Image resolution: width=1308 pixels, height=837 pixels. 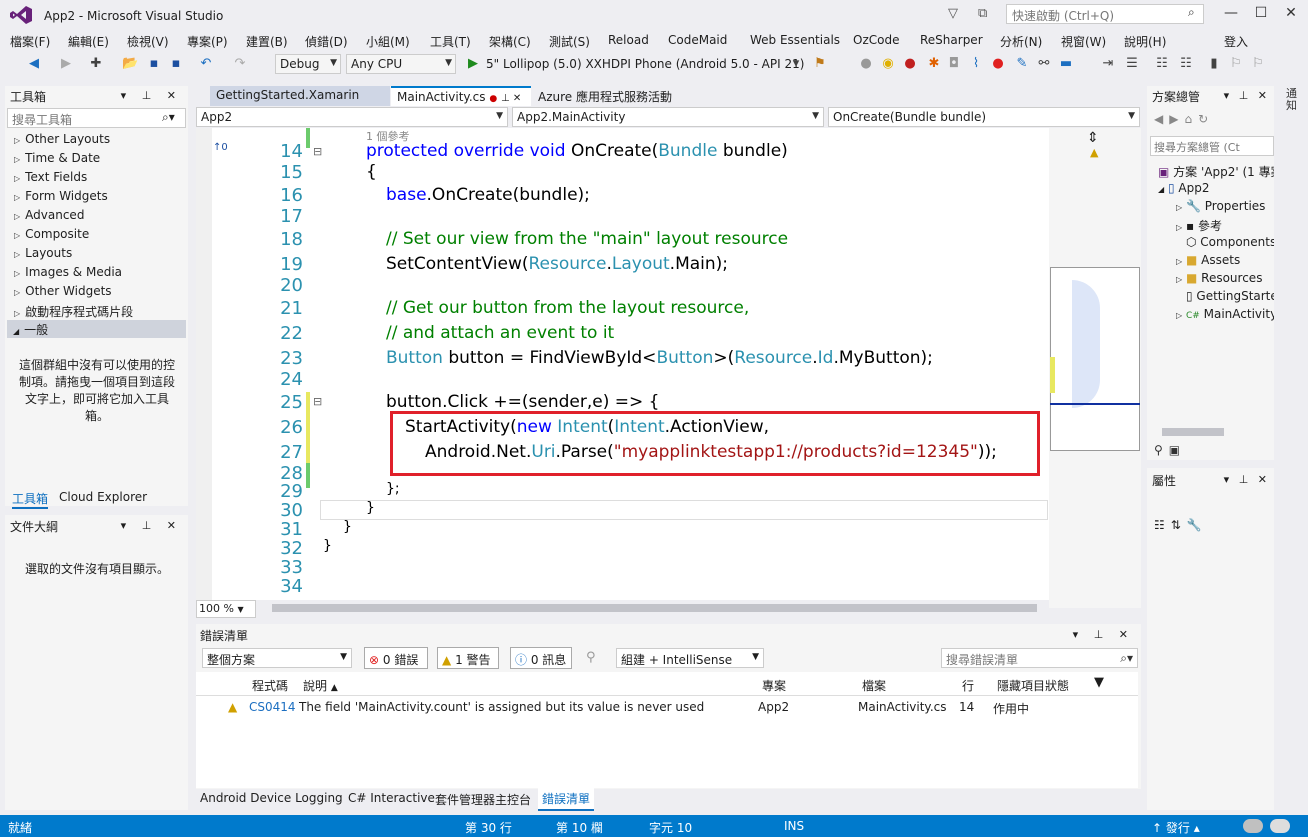 I want to click on tab-csharp-interactive: C# Interactive, so click(x=391, y=798).